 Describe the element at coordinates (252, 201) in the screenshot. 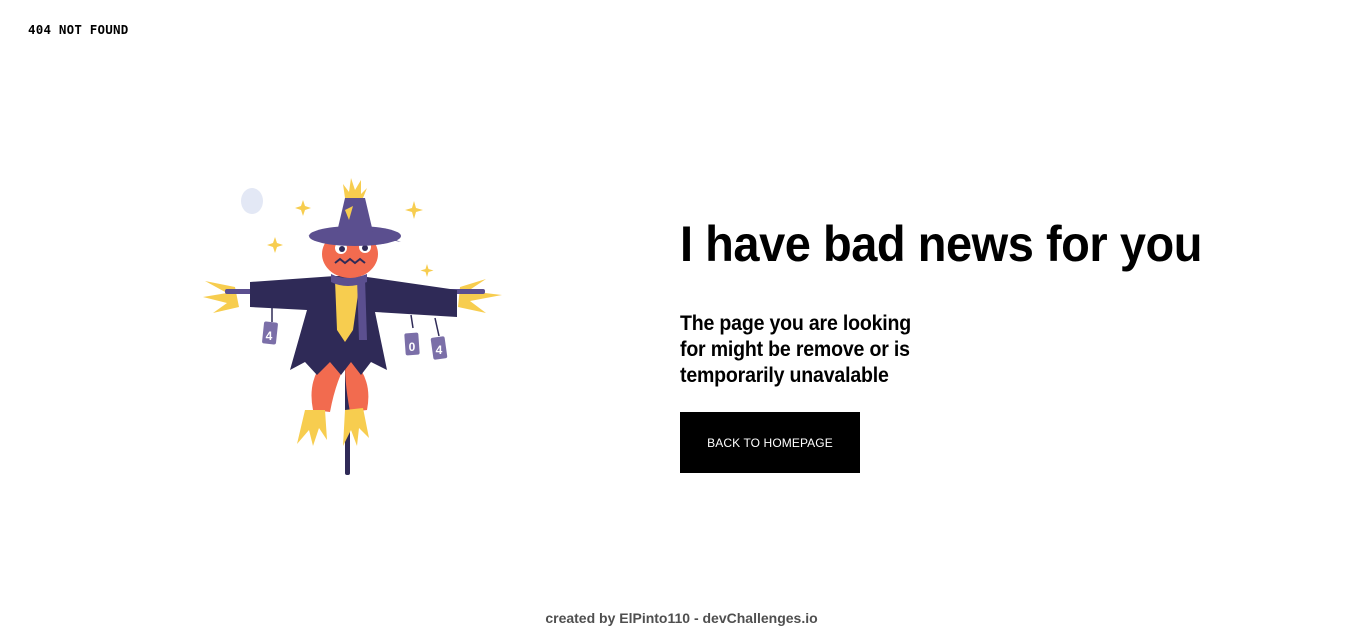

I see `moon-icon` at that location.